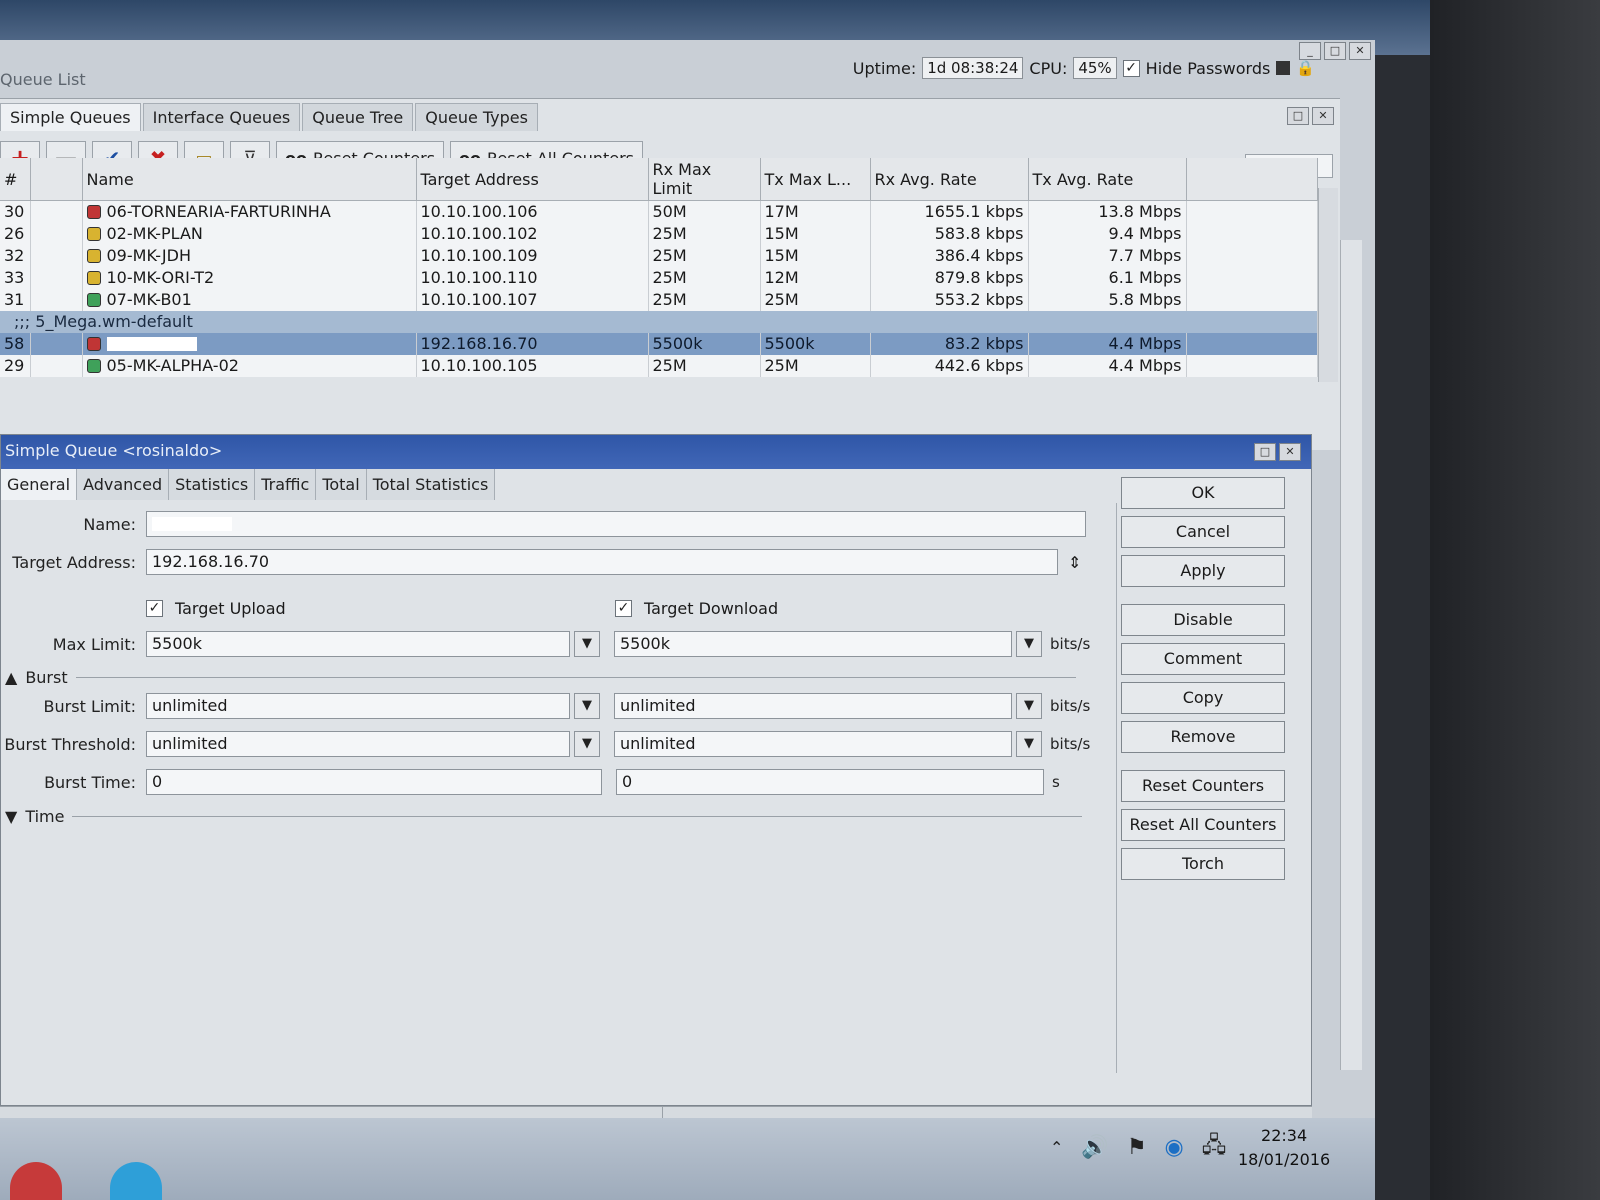 The height and width of the screenshot is (1200, 1600). What do you see at coordinates (532, 365) in the screenshot?
I see `row-target: 10.10.100.105` at bounding box center [532, 365].